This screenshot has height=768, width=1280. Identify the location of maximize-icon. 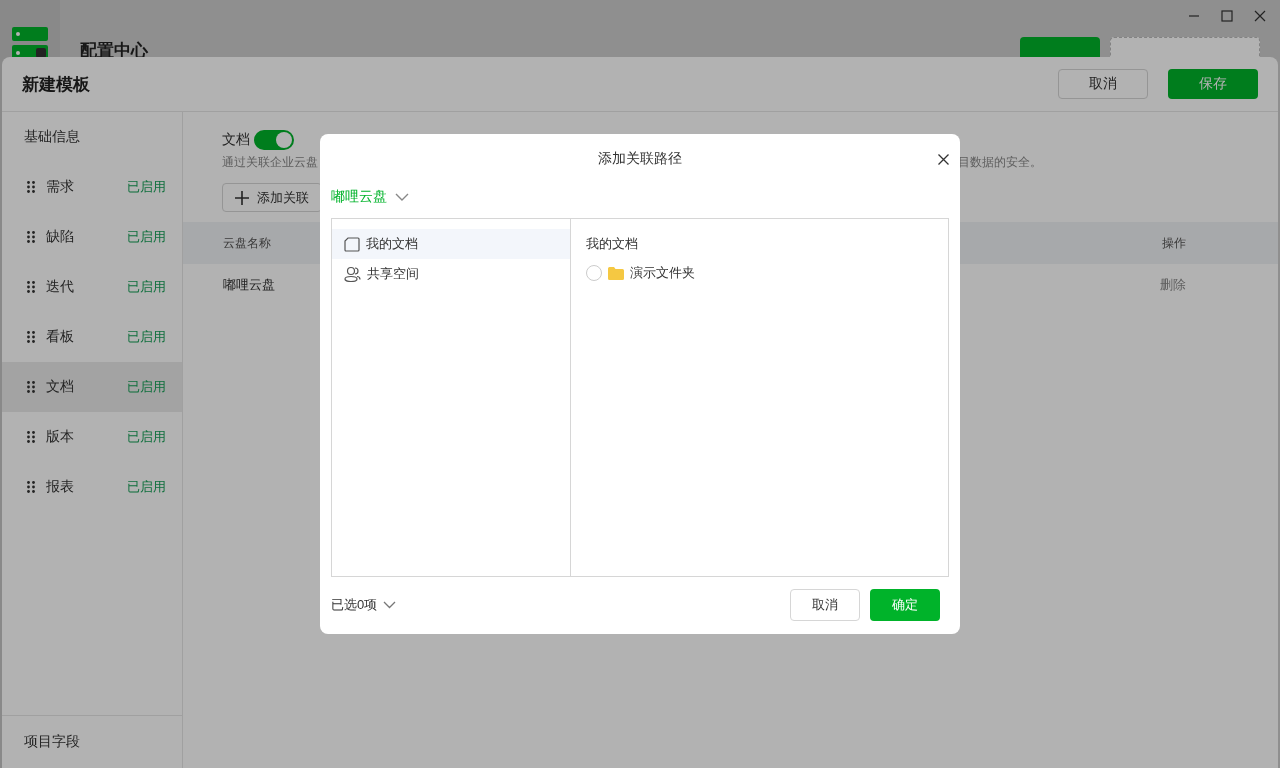
(1227, 16).